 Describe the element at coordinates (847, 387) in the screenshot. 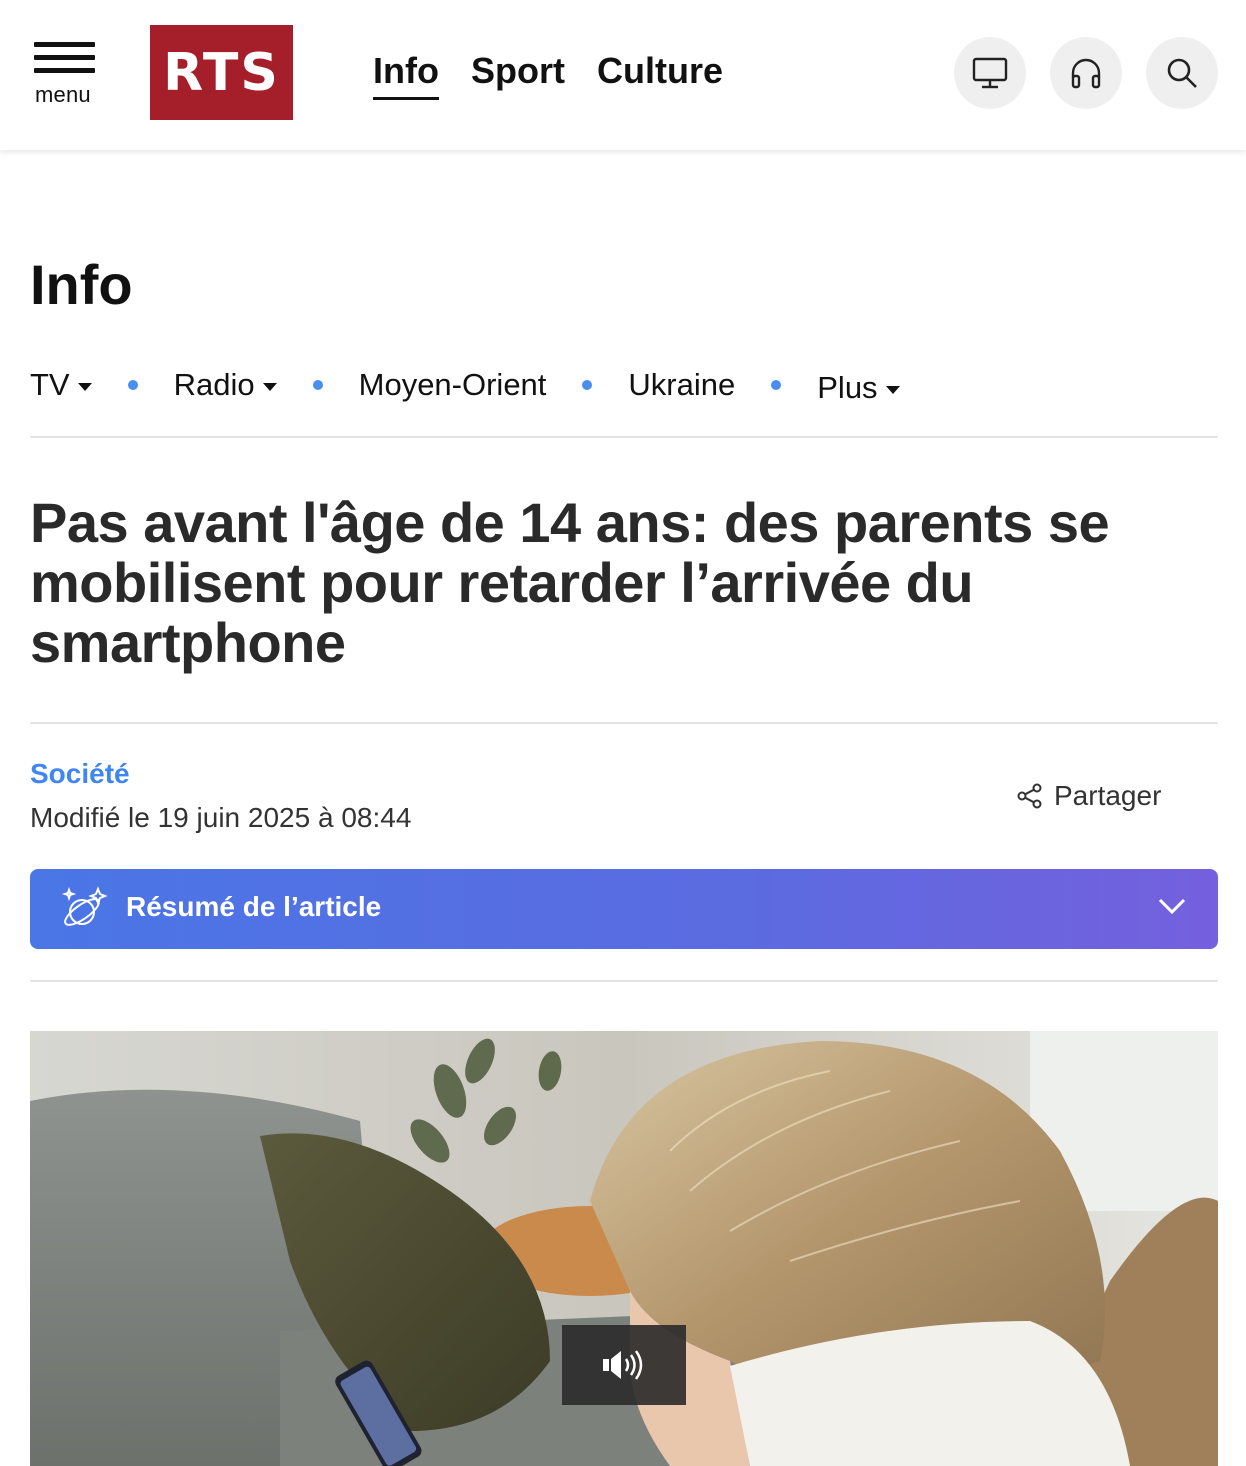

I see `subnav-plus-label: Plus` at that location.